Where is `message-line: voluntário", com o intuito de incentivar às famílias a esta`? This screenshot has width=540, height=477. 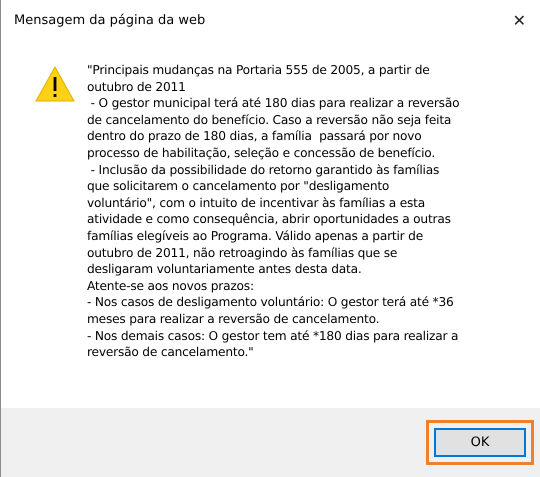 message-line: voluntário", com o intuito de incentivar às famílias a esta is located at coordinates (256, 203).